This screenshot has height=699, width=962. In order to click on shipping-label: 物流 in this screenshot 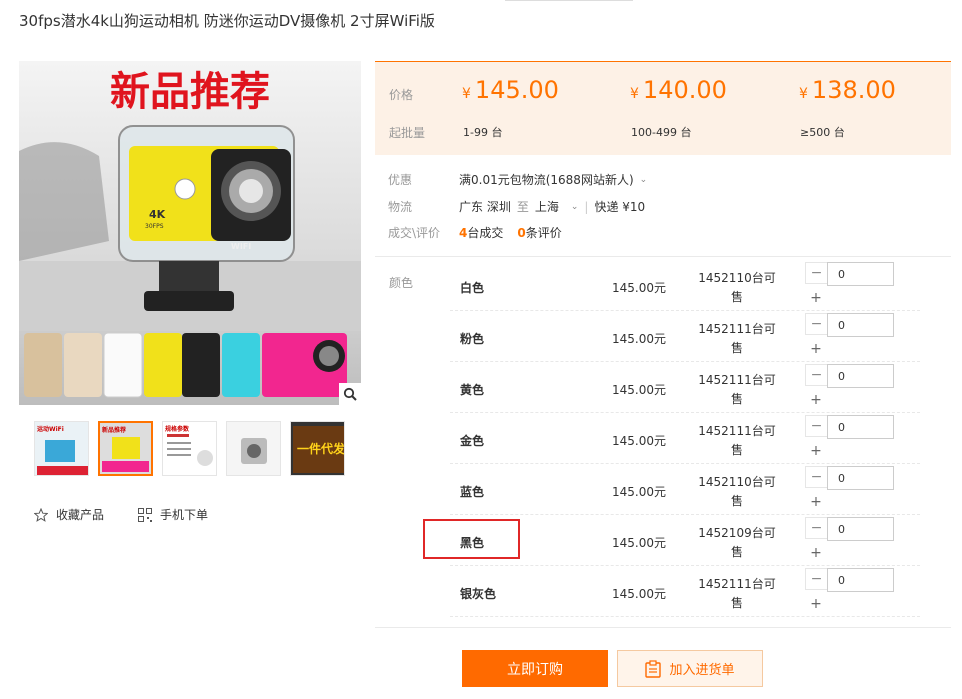, I will do `click(400, 207)`.